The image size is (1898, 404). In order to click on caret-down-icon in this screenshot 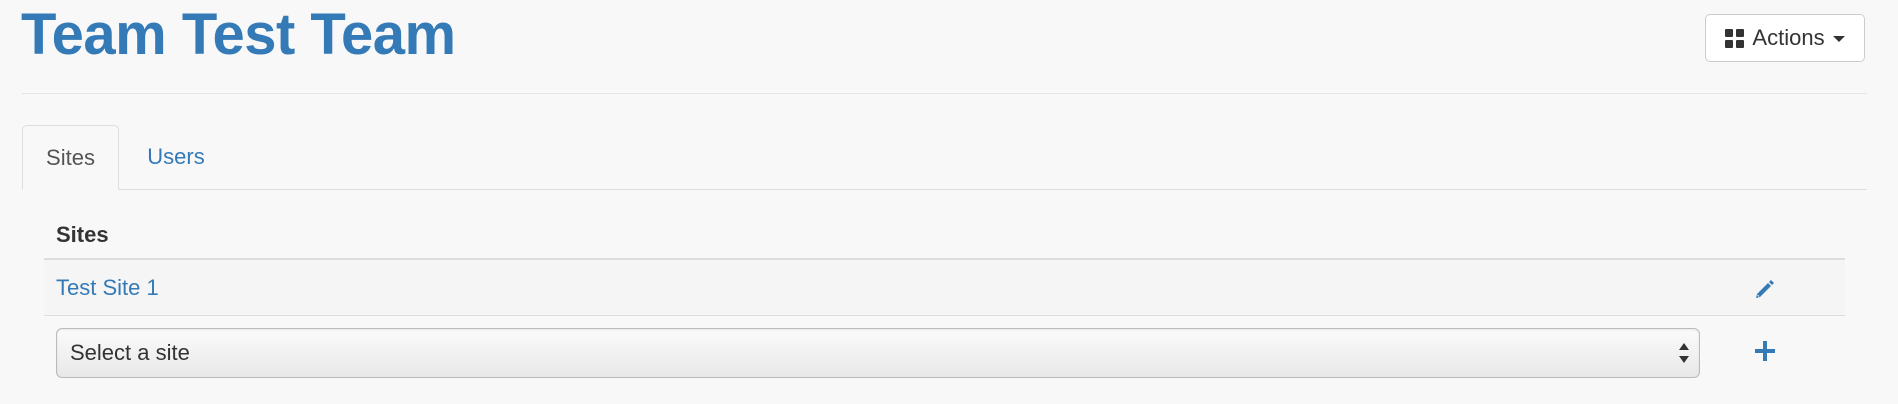, I will do `click(1838, 39)`.